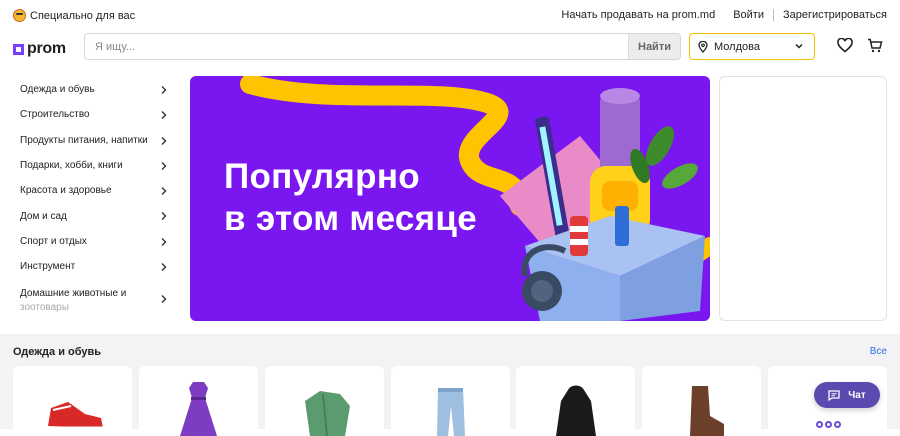 Image resolution: width=900 pixels, height=436 pixels. I want to click on dress-icon, so click(198, 409).